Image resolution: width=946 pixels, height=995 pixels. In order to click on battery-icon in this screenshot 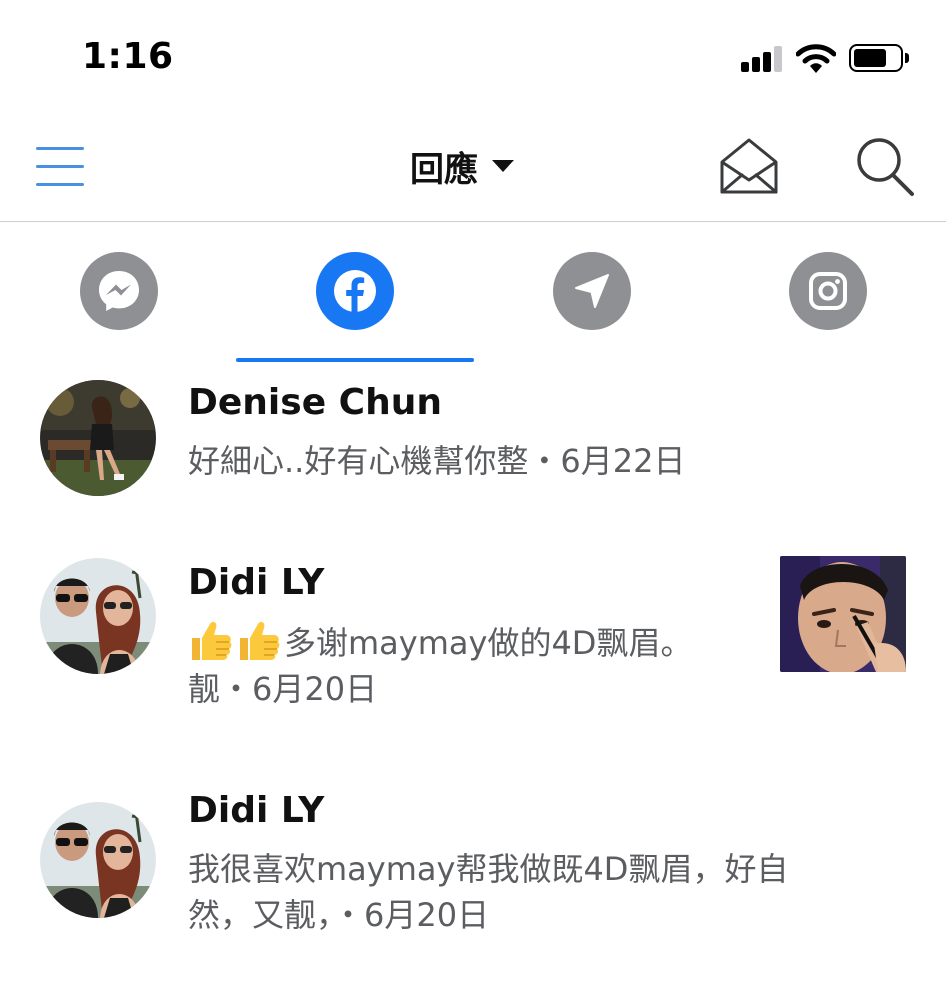, I will do `click(879, 58)`.